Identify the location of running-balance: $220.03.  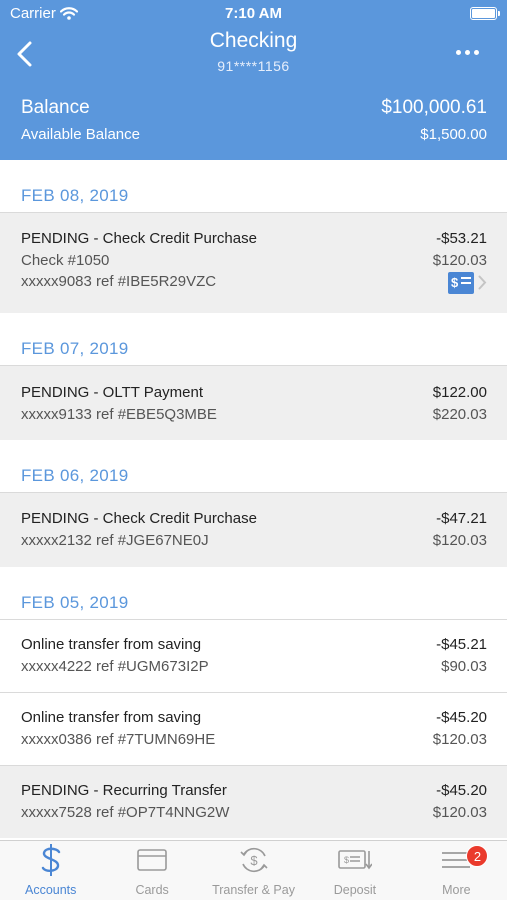
(459, 414).